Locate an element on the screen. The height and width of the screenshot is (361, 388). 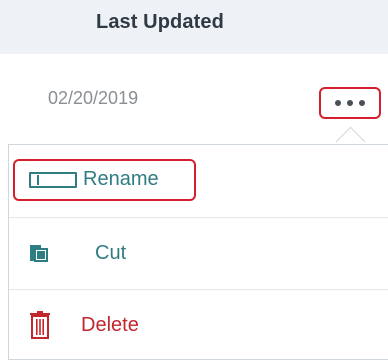
trash-icon is located at coordinates (40, 325).